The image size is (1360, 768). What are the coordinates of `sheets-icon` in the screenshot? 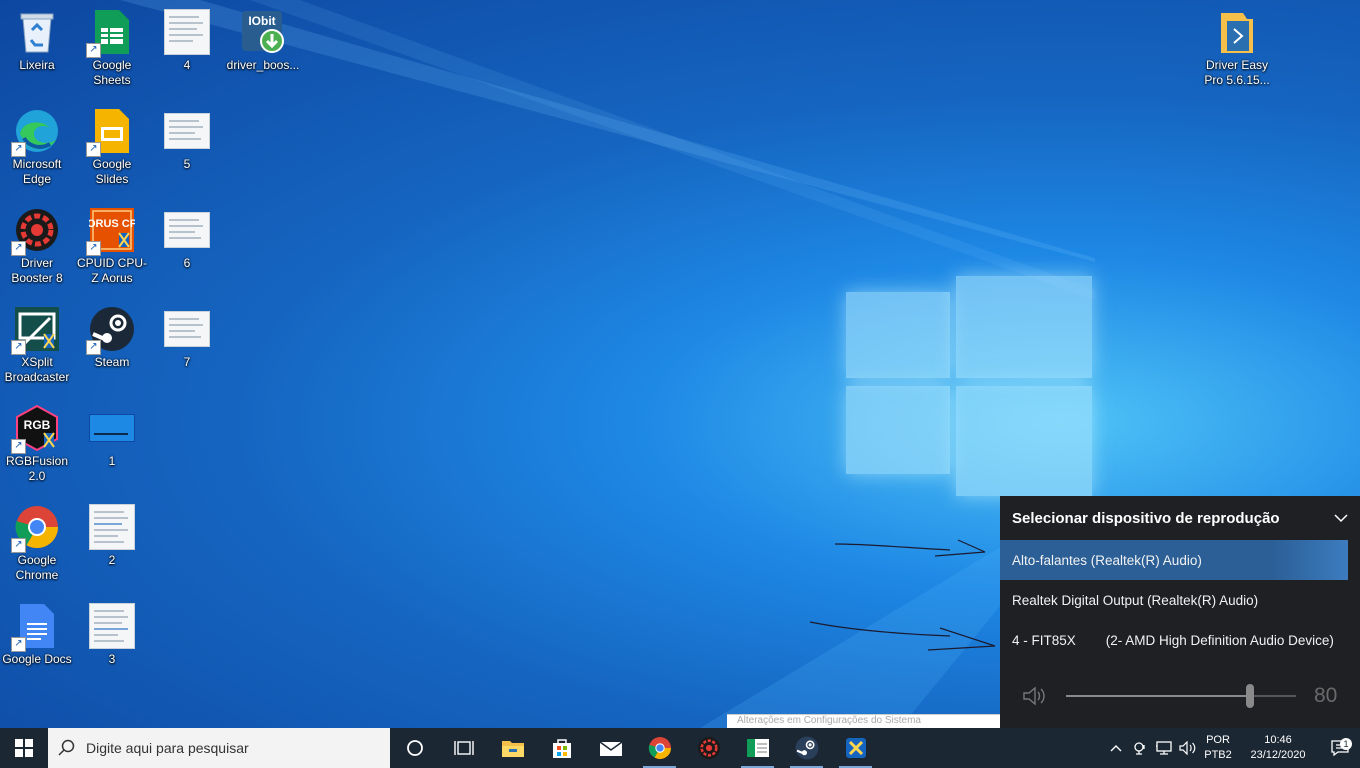 It's located at (757, 748).